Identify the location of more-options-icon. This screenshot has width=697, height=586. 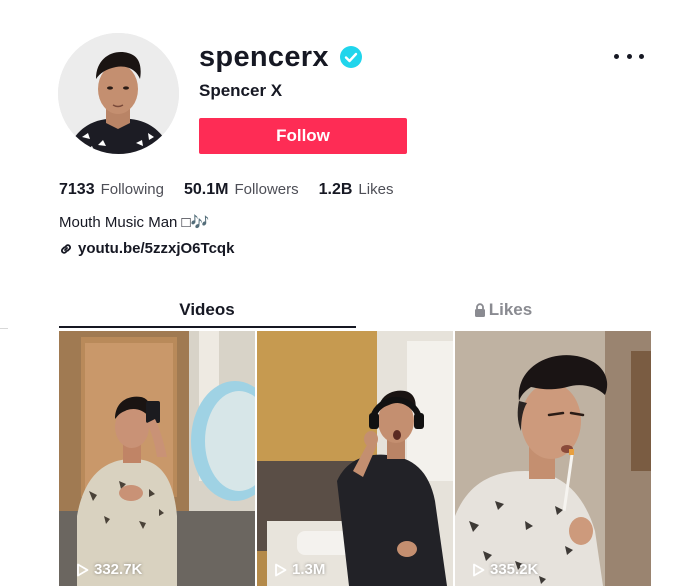
(629, 56).